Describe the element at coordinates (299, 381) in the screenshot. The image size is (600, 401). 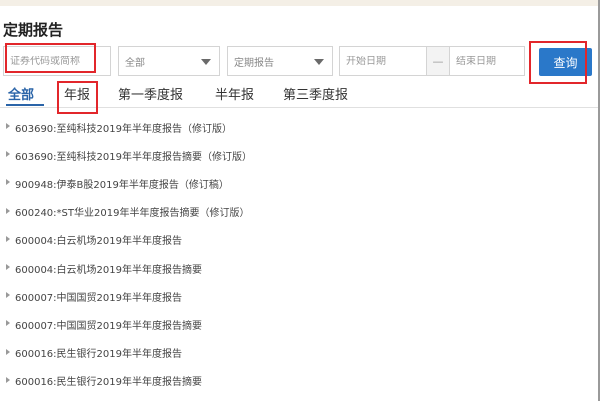
I see `report-list-item: 600016:民生银行2019年半年度报告摘要` at that location.